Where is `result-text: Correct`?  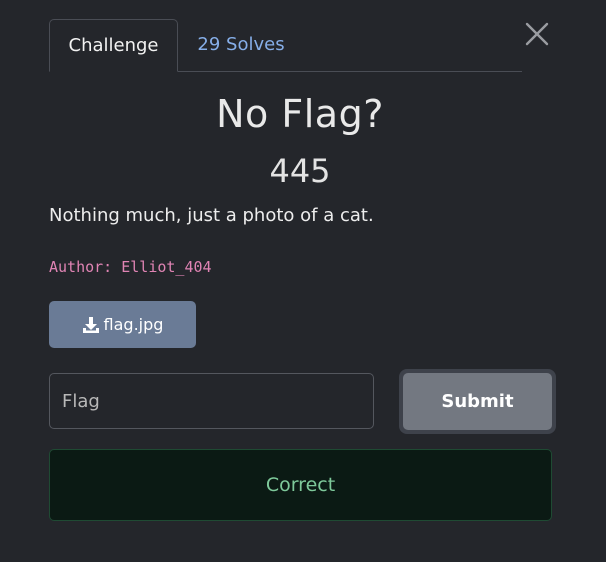 result-text: Correct is located at coordinates (300, 485).